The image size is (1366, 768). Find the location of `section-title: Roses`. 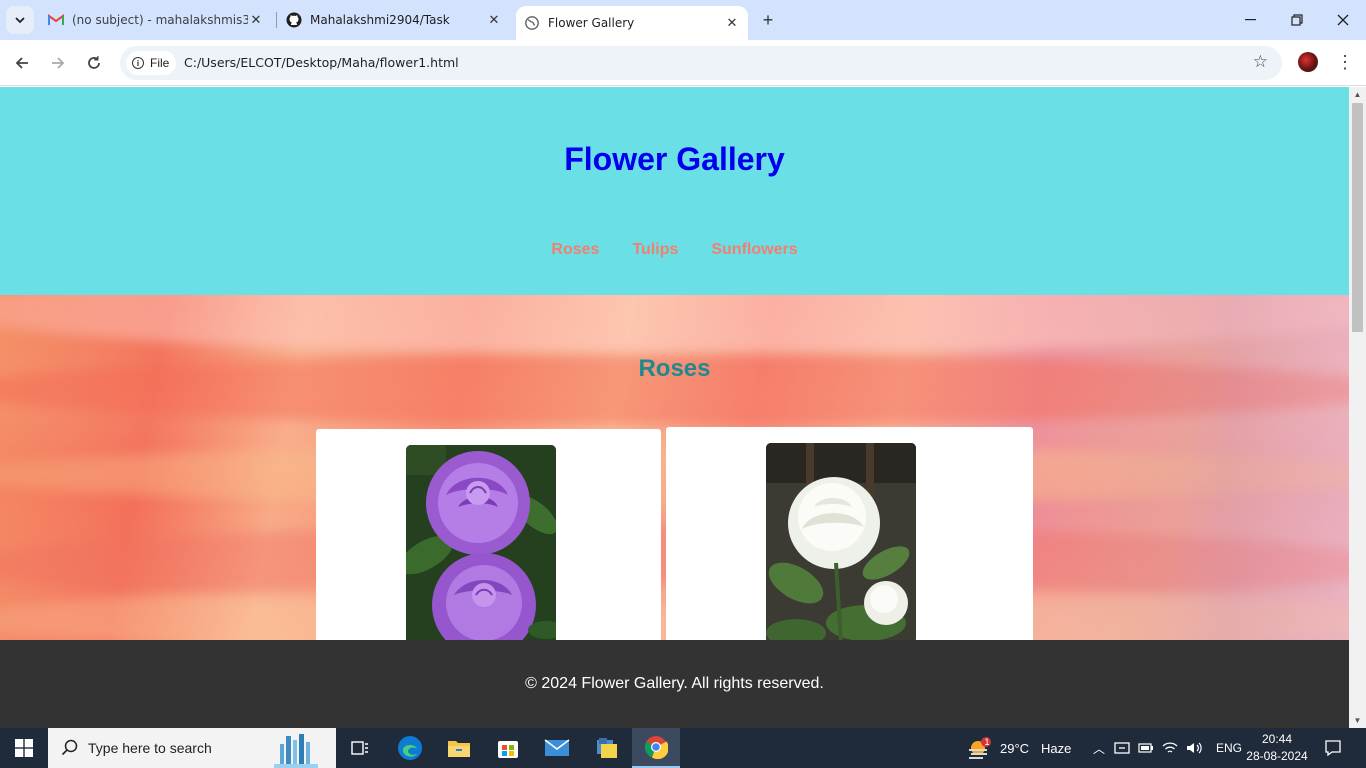

section-title: Roses is located at coordinates (674, 368).